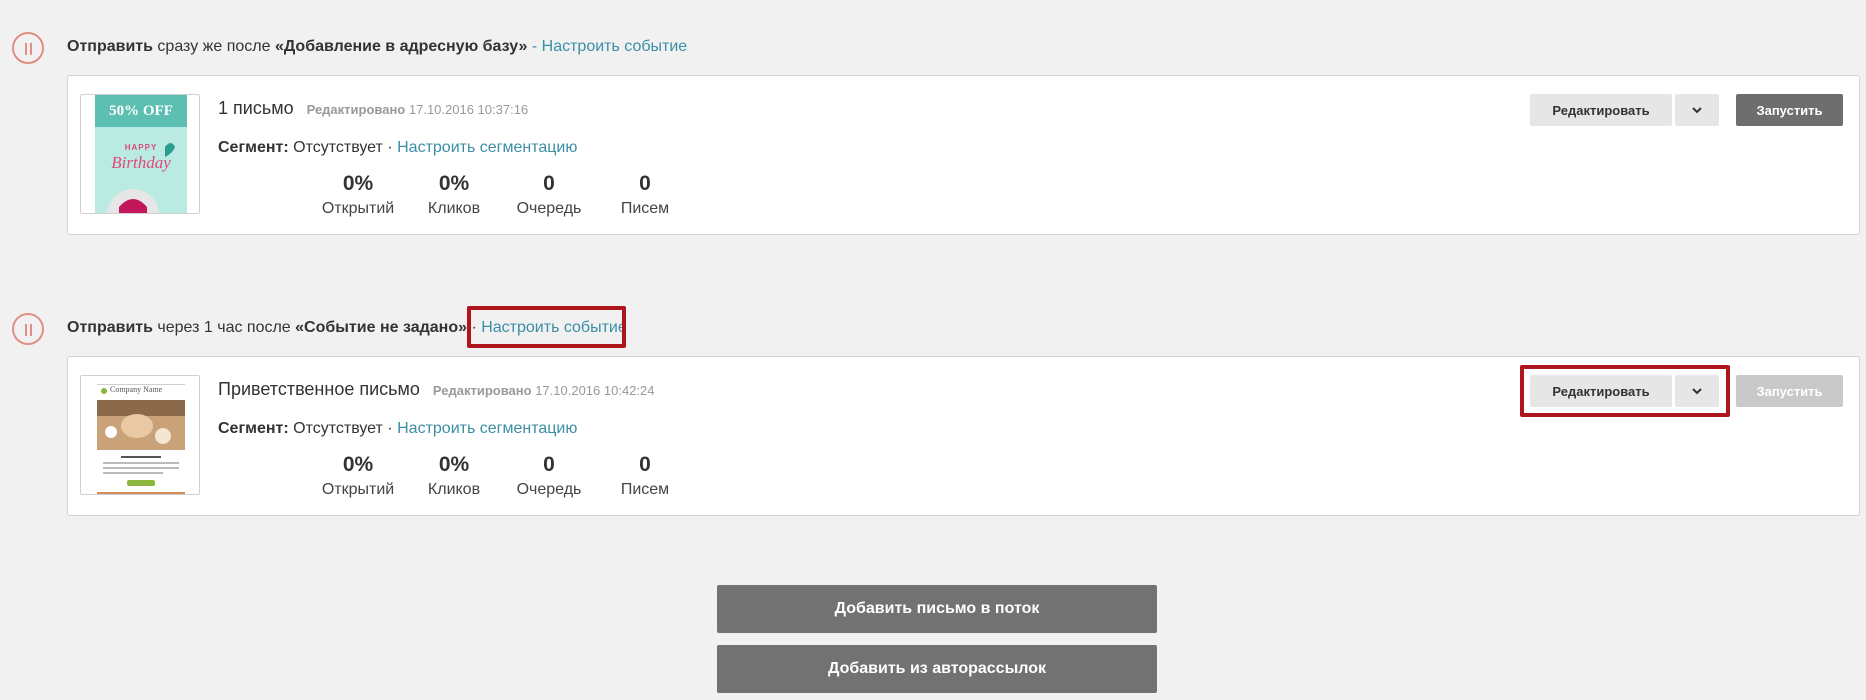 The image size is (1866, 700). Describe the element at coordinates (140, 435) in the screenshot. I see `mail-thumbnail: Company Name` at that location.